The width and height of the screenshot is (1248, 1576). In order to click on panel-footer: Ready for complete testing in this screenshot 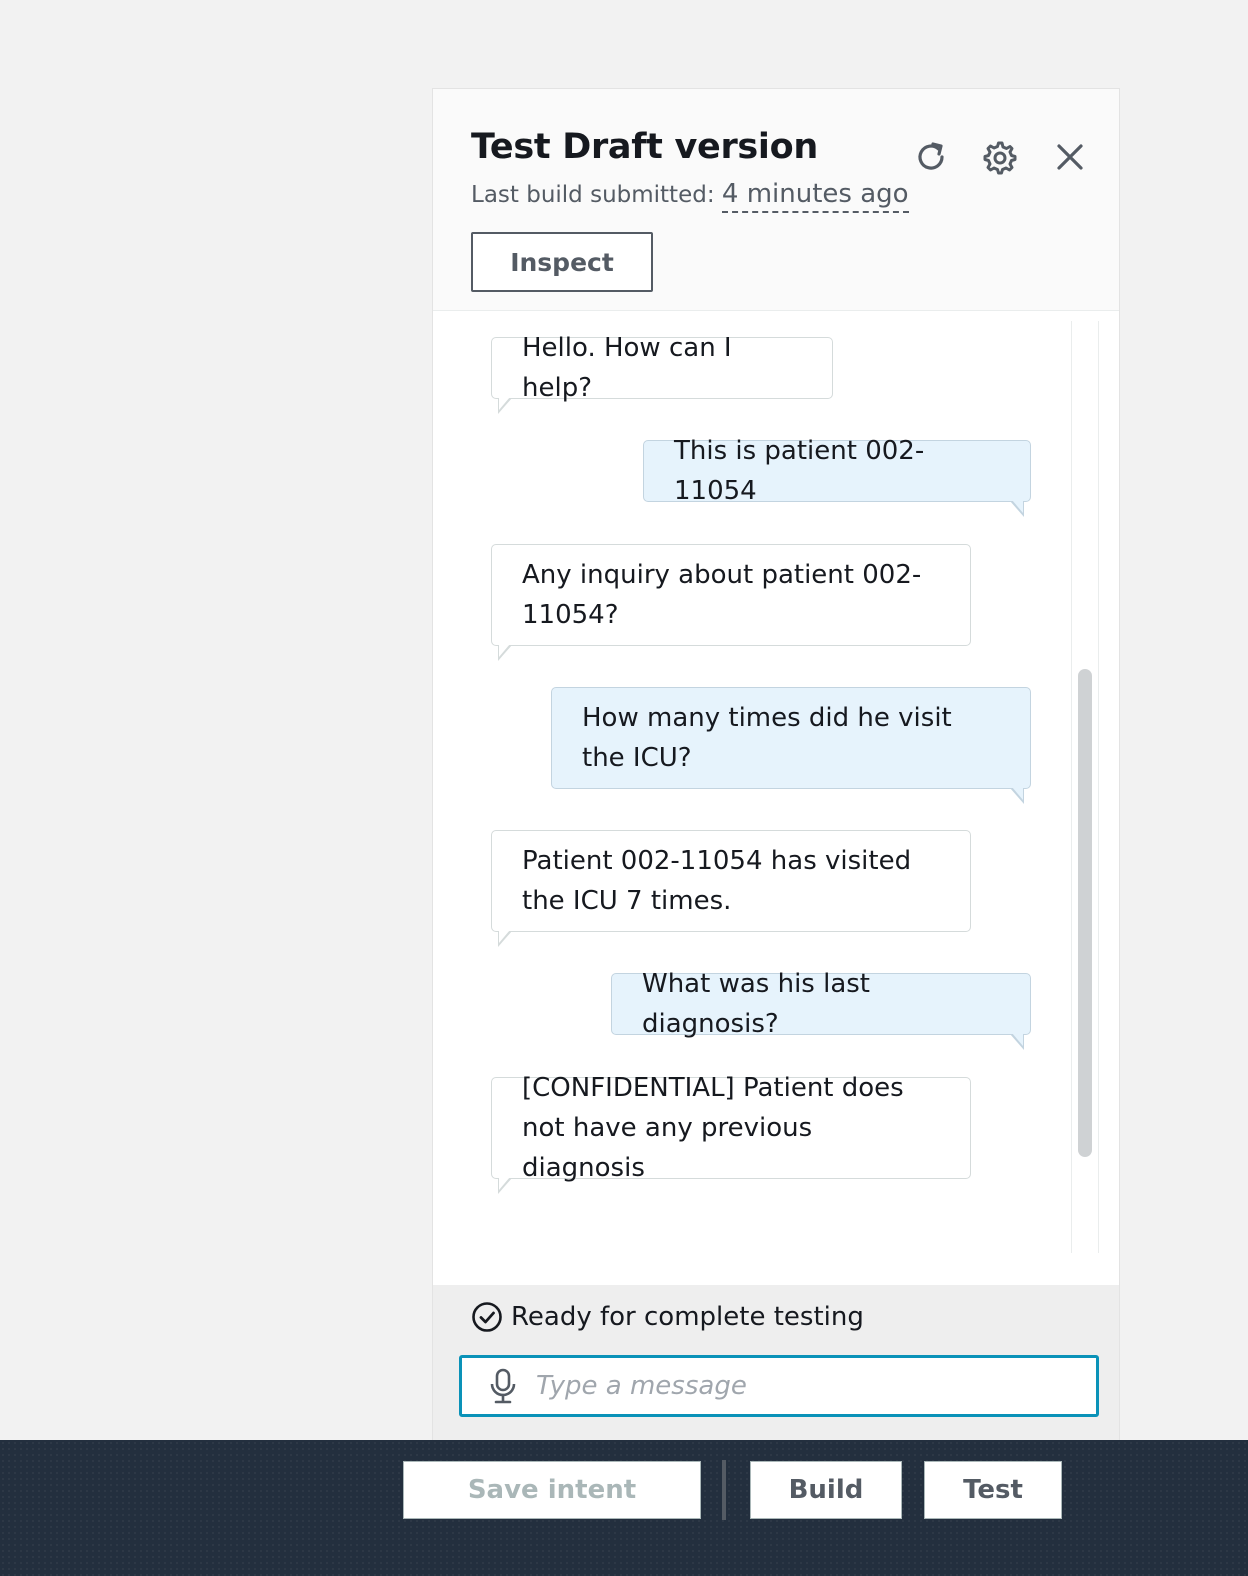, I will do `click(776, 1363)`.